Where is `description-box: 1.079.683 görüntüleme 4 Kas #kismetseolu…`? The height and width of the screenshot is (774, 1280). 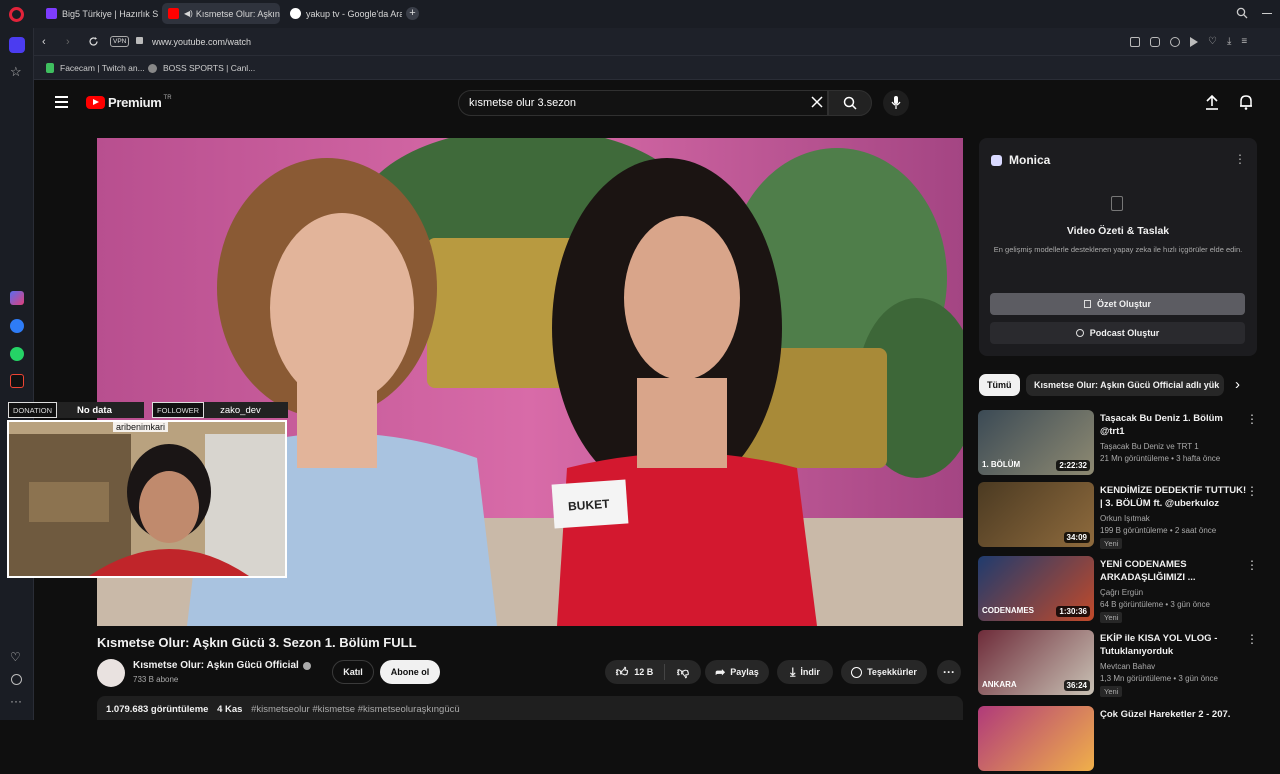 description-box: 1.079.683 görüntüleme 4 Kas #kismetseolu… is located at coordinates (530, 708).